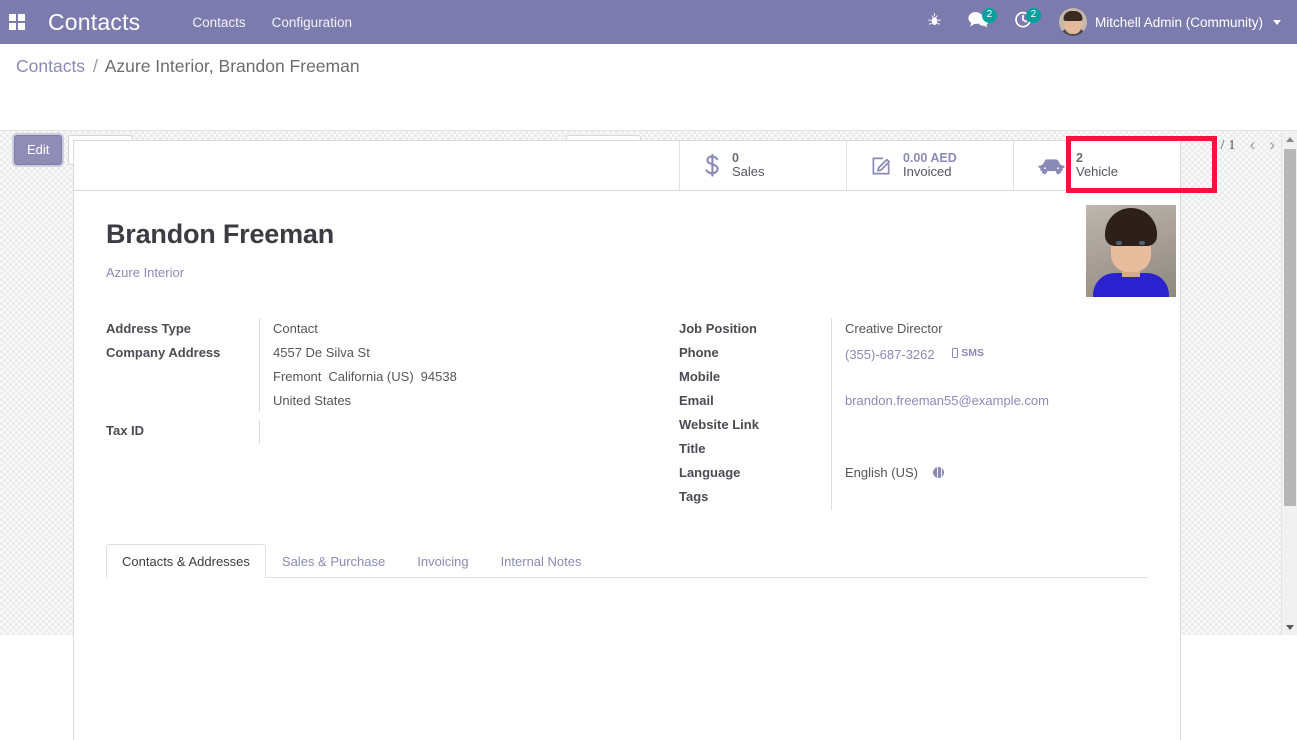 This screenshot has height=740, width=1297. What do you see at coordinates (1072, 22) in the screenshot?
I see `user-avatar` at bounding box center [1072, 22].